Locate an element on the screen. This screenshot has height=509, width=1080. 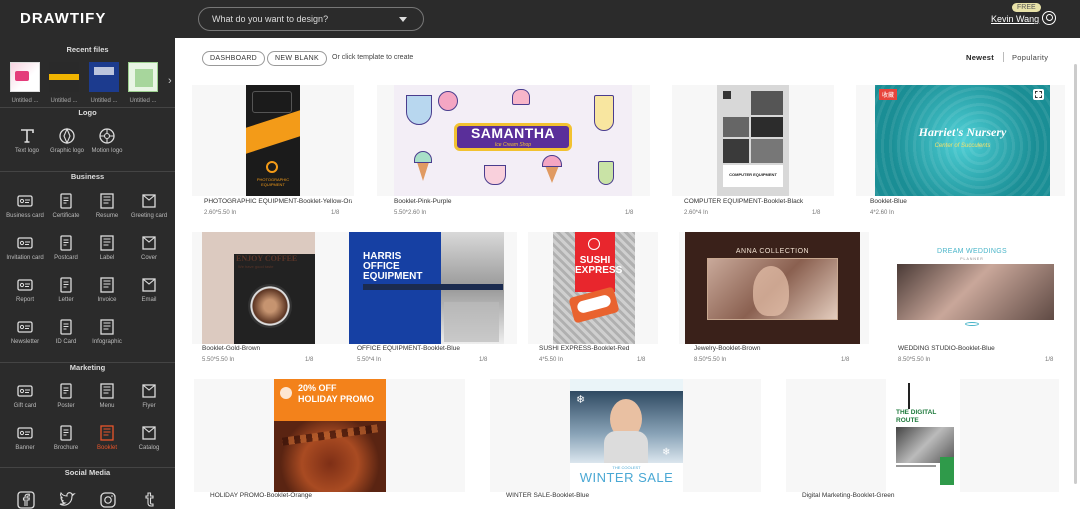
tool-brochure: Brochure is located at coordinates (66, 437).